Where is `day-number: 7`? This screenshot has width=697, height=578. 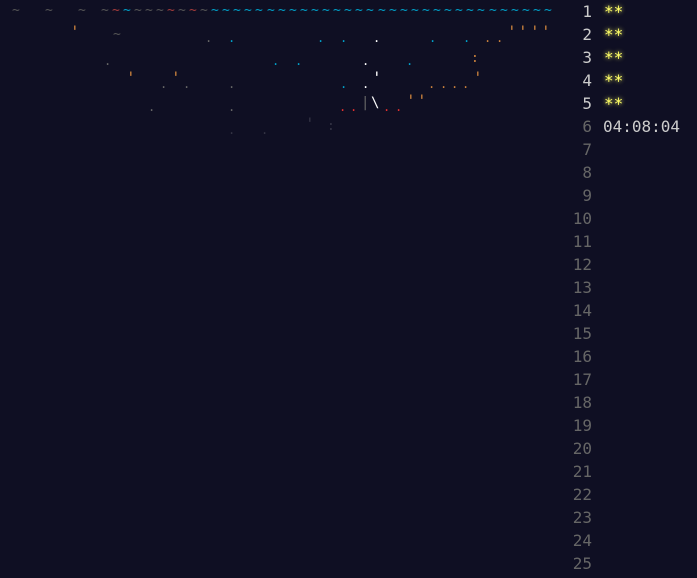 day-number: 7 is located at coordinates (587, 149).